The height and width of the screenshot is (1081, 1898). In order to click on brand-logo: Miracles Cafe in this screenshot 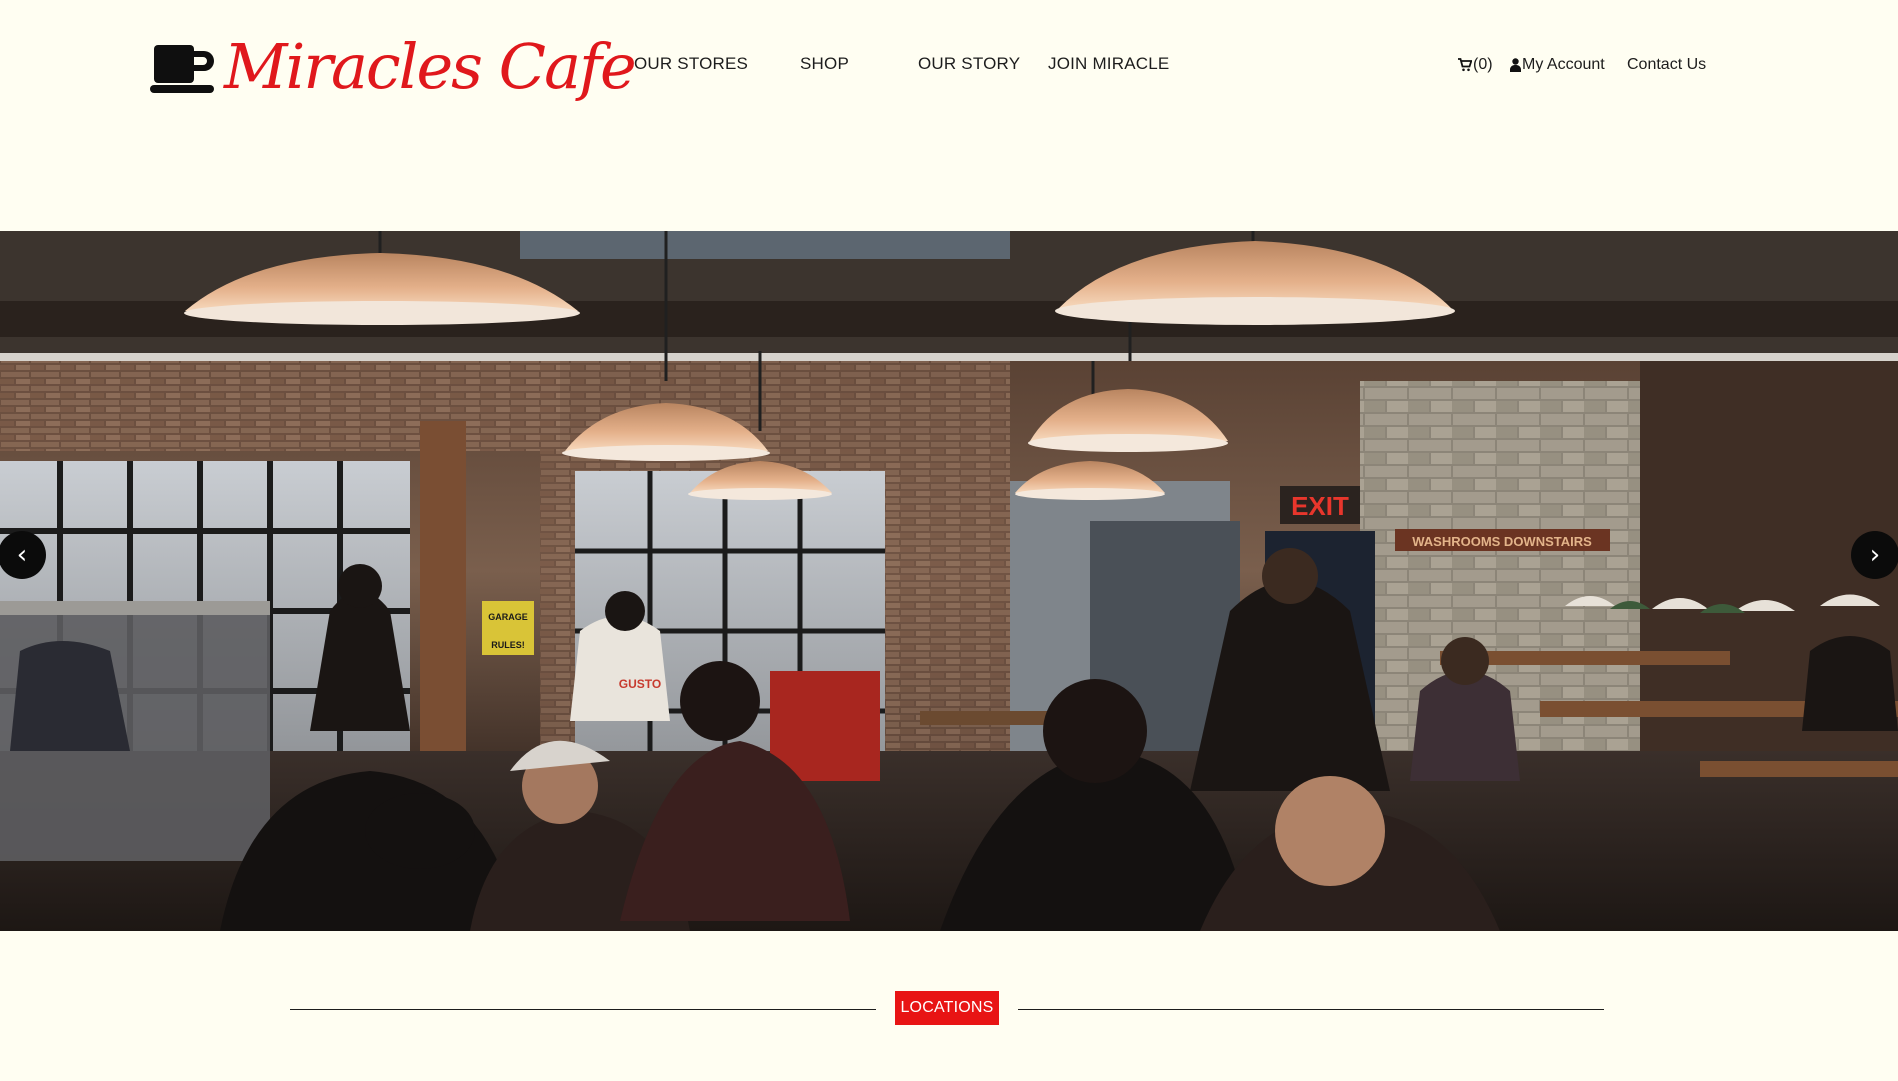, I will do `click(393, 67)`.